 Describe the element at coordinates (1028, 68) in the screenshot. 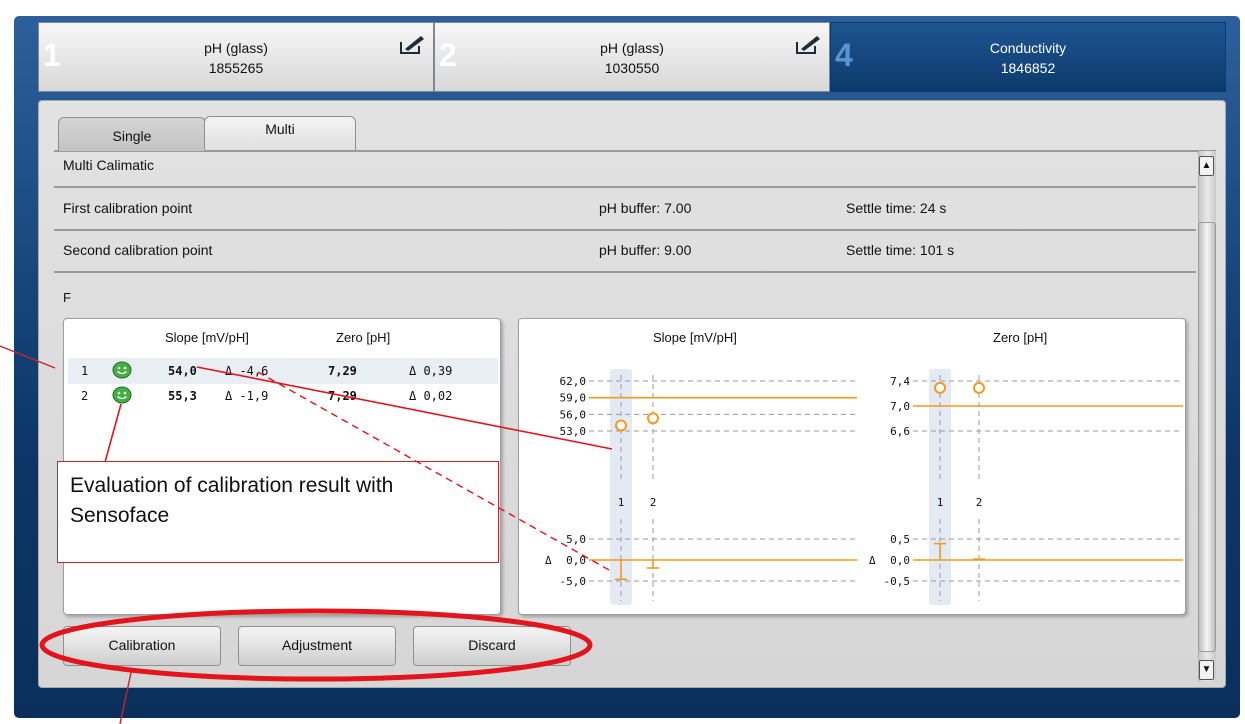

I see `sensor-tab-serial: 1846852` at that location.